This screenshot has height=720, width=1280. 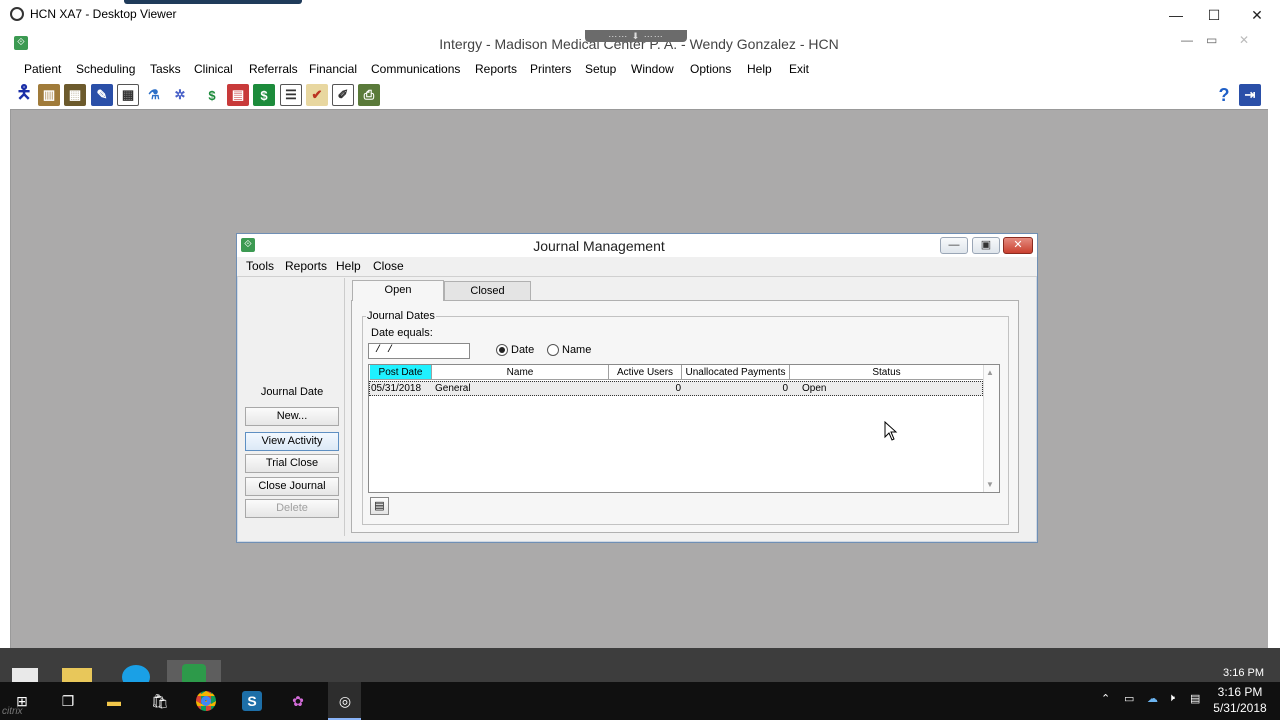 What do you see at coordinates (292, 486) in the screenshot?
I see `close-journal-button: Close Journal` at bounding box center [292, 486].